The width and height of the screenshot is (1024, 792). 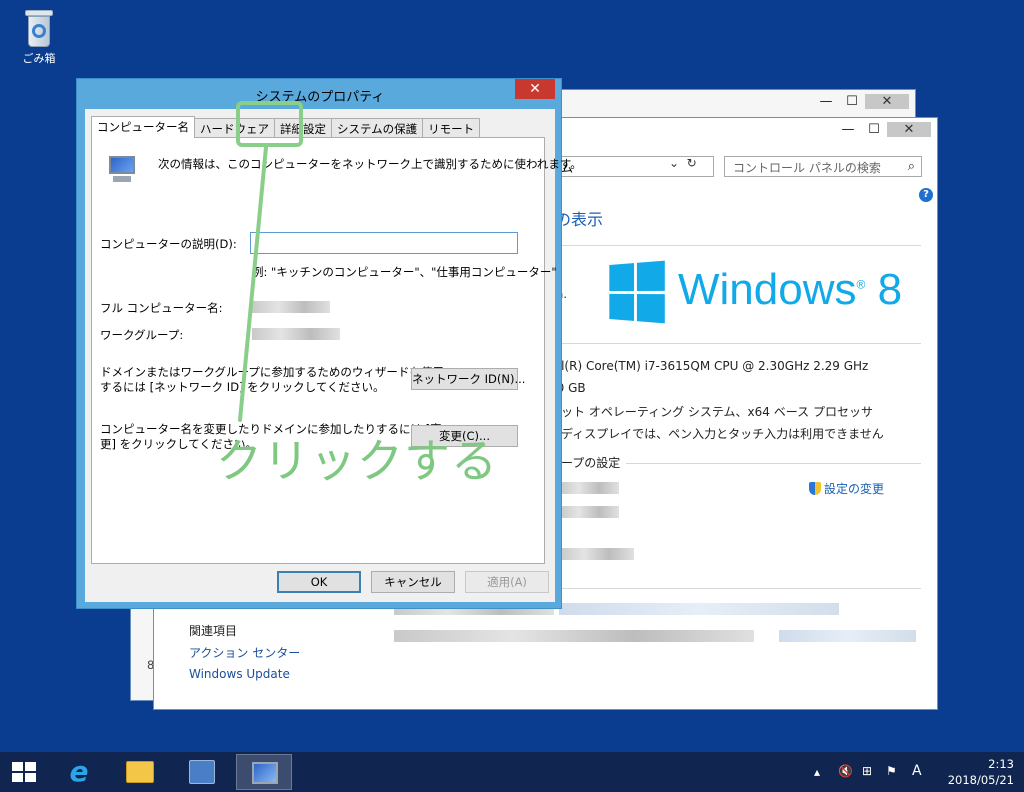 What do you see at coordinates (239, 674) in the screenshot?
I see `related-link-windows-update: Windows Update` at bounding box center [239, 674].